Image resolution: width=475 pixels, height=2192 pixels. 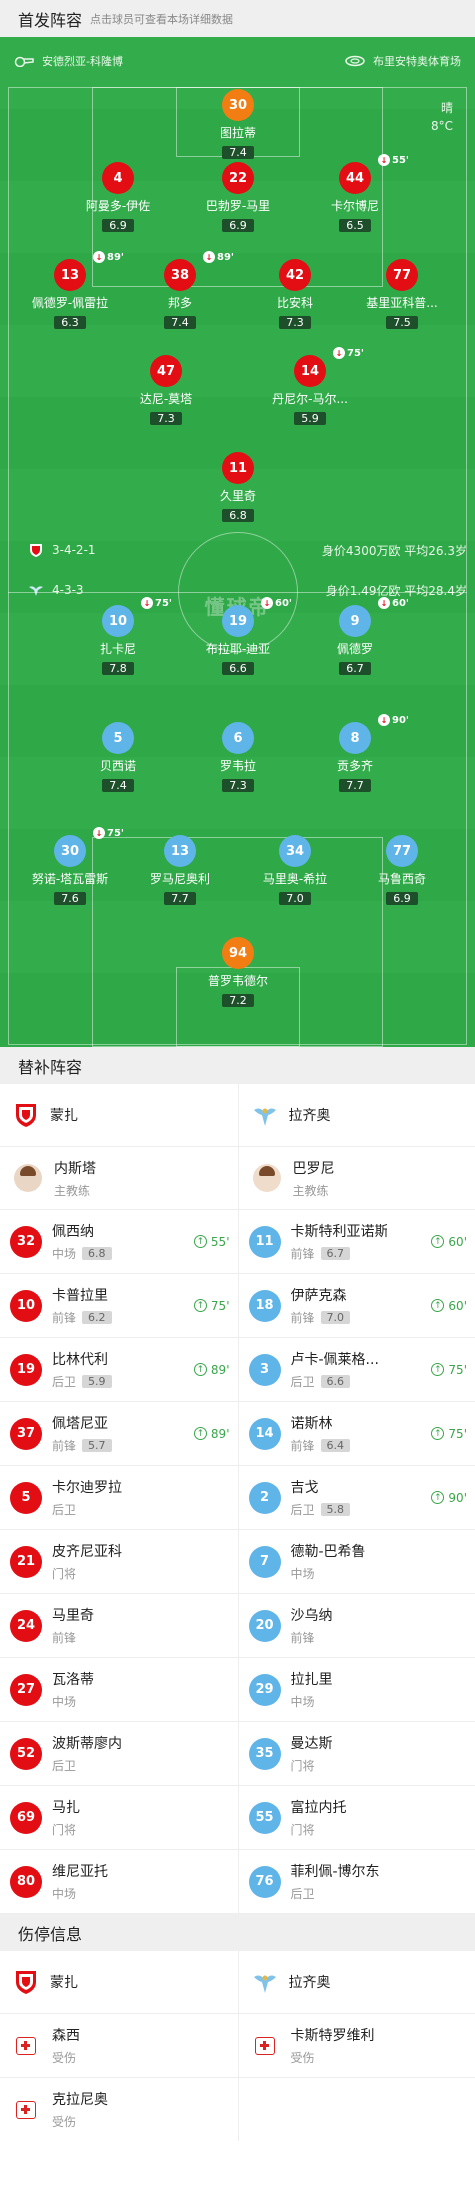 I want to click on away-sub-14: 14 诺斯林 前锋 6.4 ↑ 75', so click(x=356, y=1433).